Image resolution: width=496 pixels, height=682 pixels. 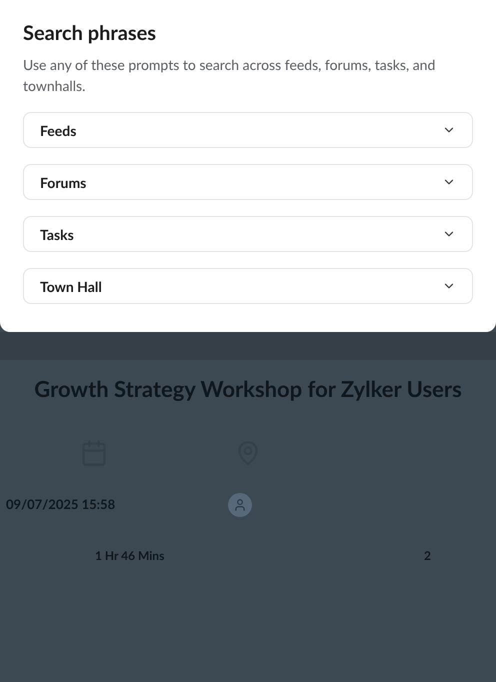 I want to click on panel-description: Use any of these prompts to search across feeds, forums, tasks, and townhalls., so click(x=229, y=75).